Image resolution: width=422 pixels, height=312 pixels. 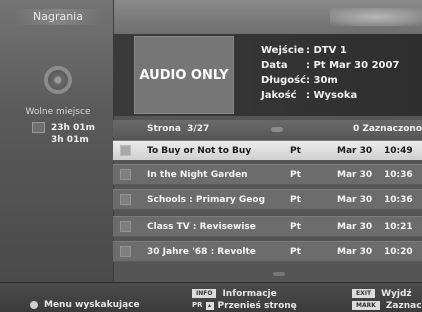 I want to click on recording-title: 30 Jahre '68 : Revolte, so click(x=201, y=252).